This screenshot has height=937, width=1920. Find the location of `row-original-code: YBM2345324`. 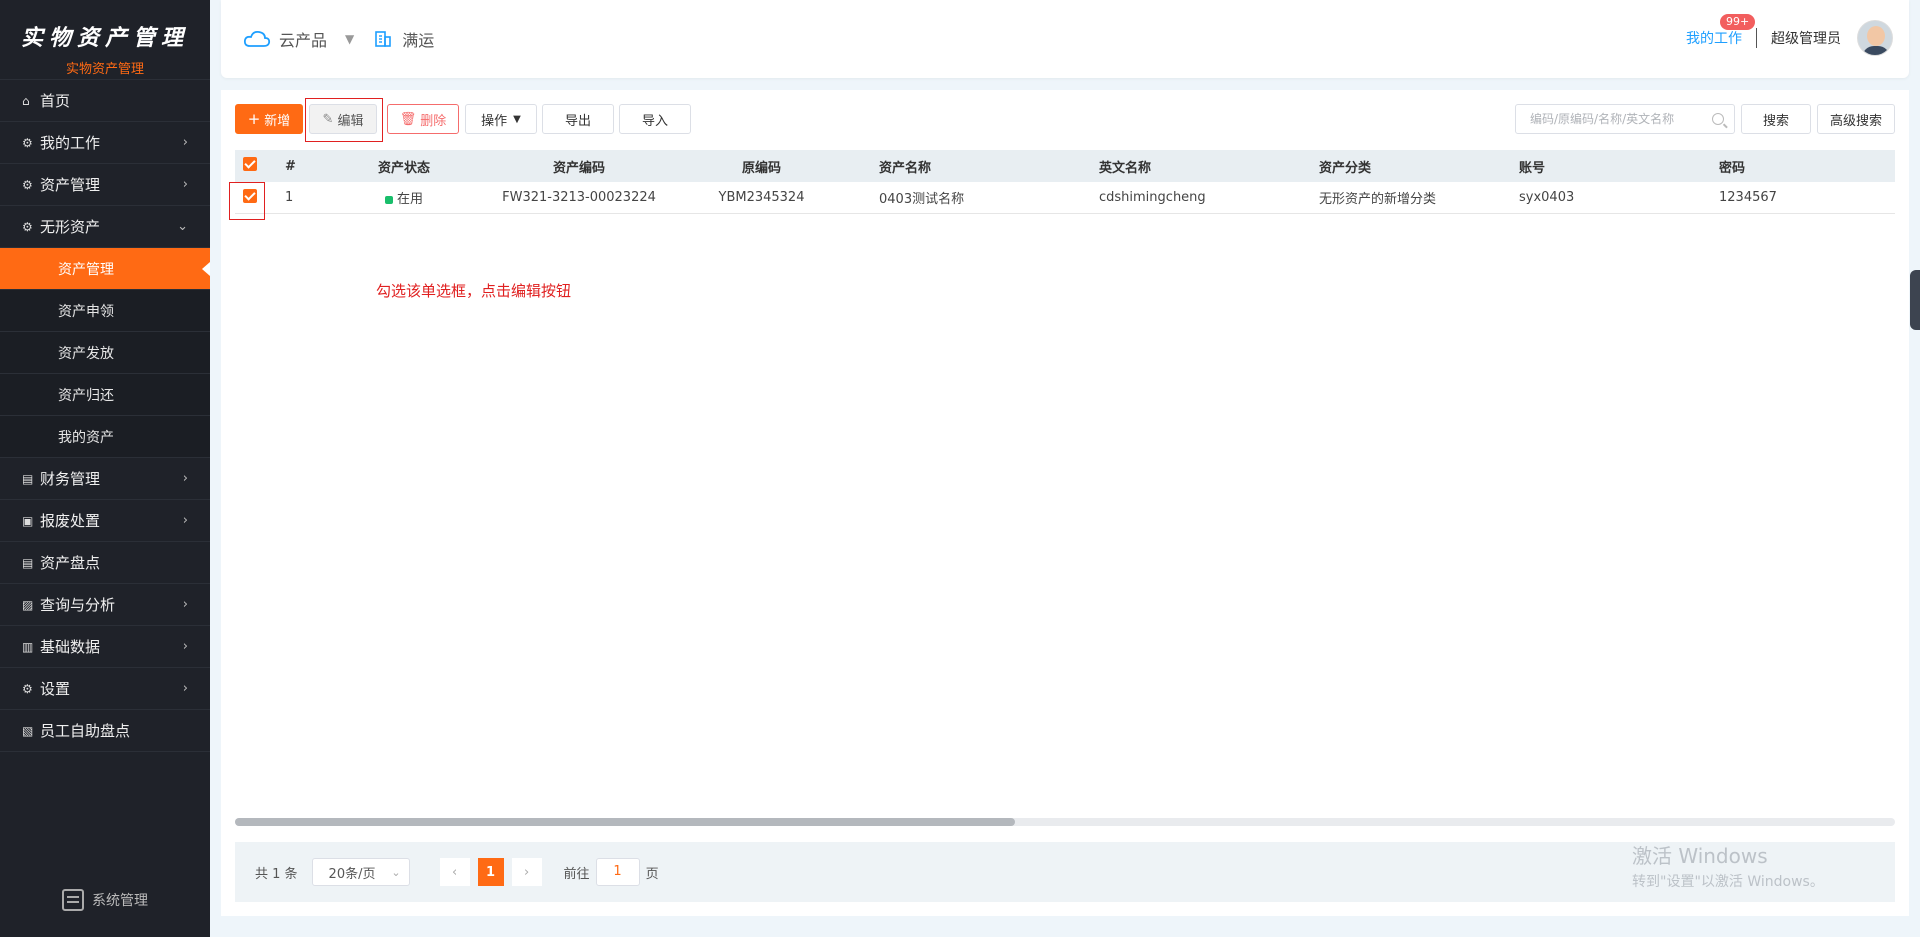

row-original-code: YBM2345324 is located at coordinates (761, 197).